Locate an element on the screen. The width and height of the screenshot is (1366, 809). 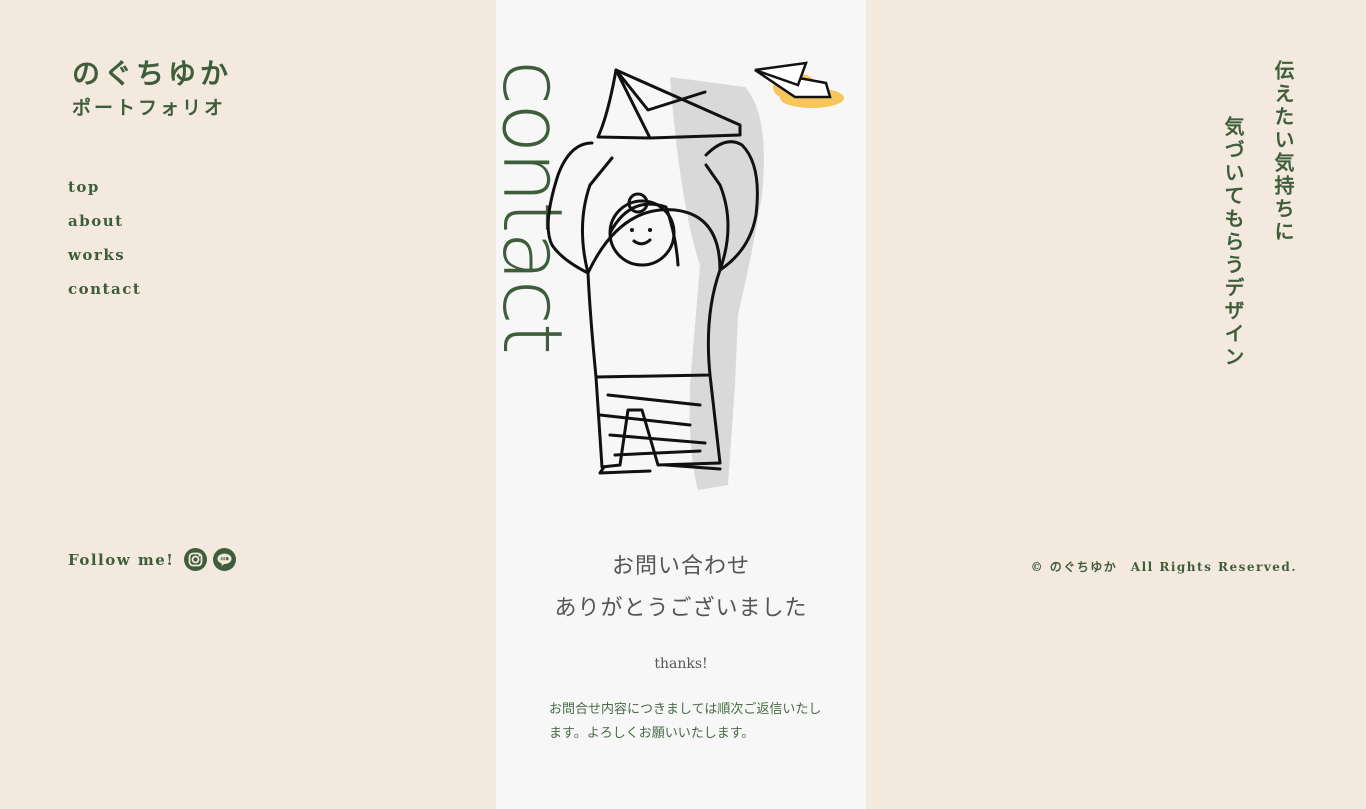
tagline-line1: 伝えたい気持ちに is located at coordinates (1283, 152).